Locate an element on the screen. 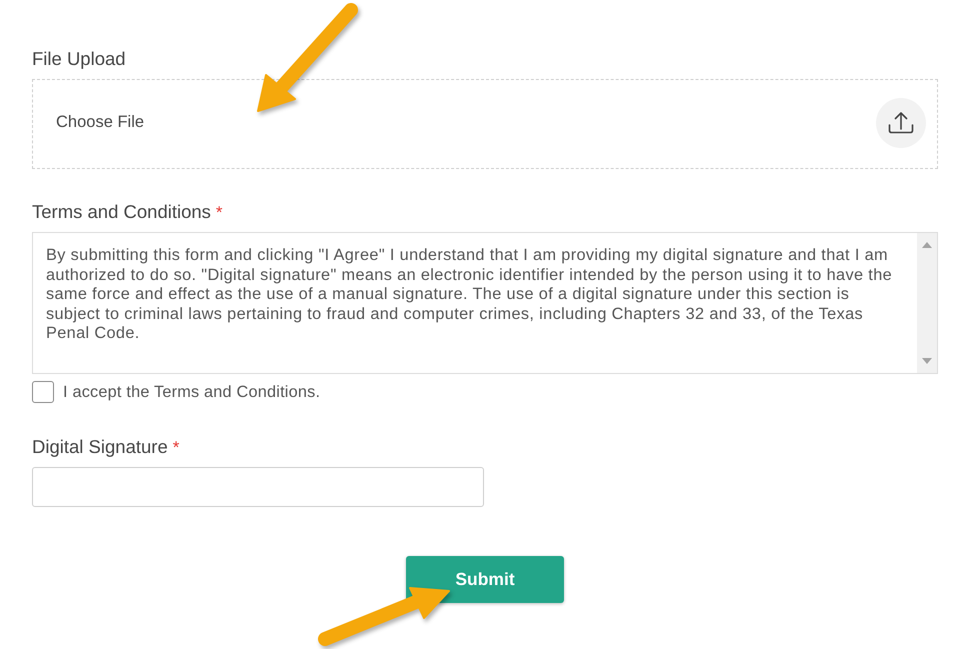 This screenshot has height=649, width=975. field-label: Terms and Conditions is located at coordinates (121, 211).